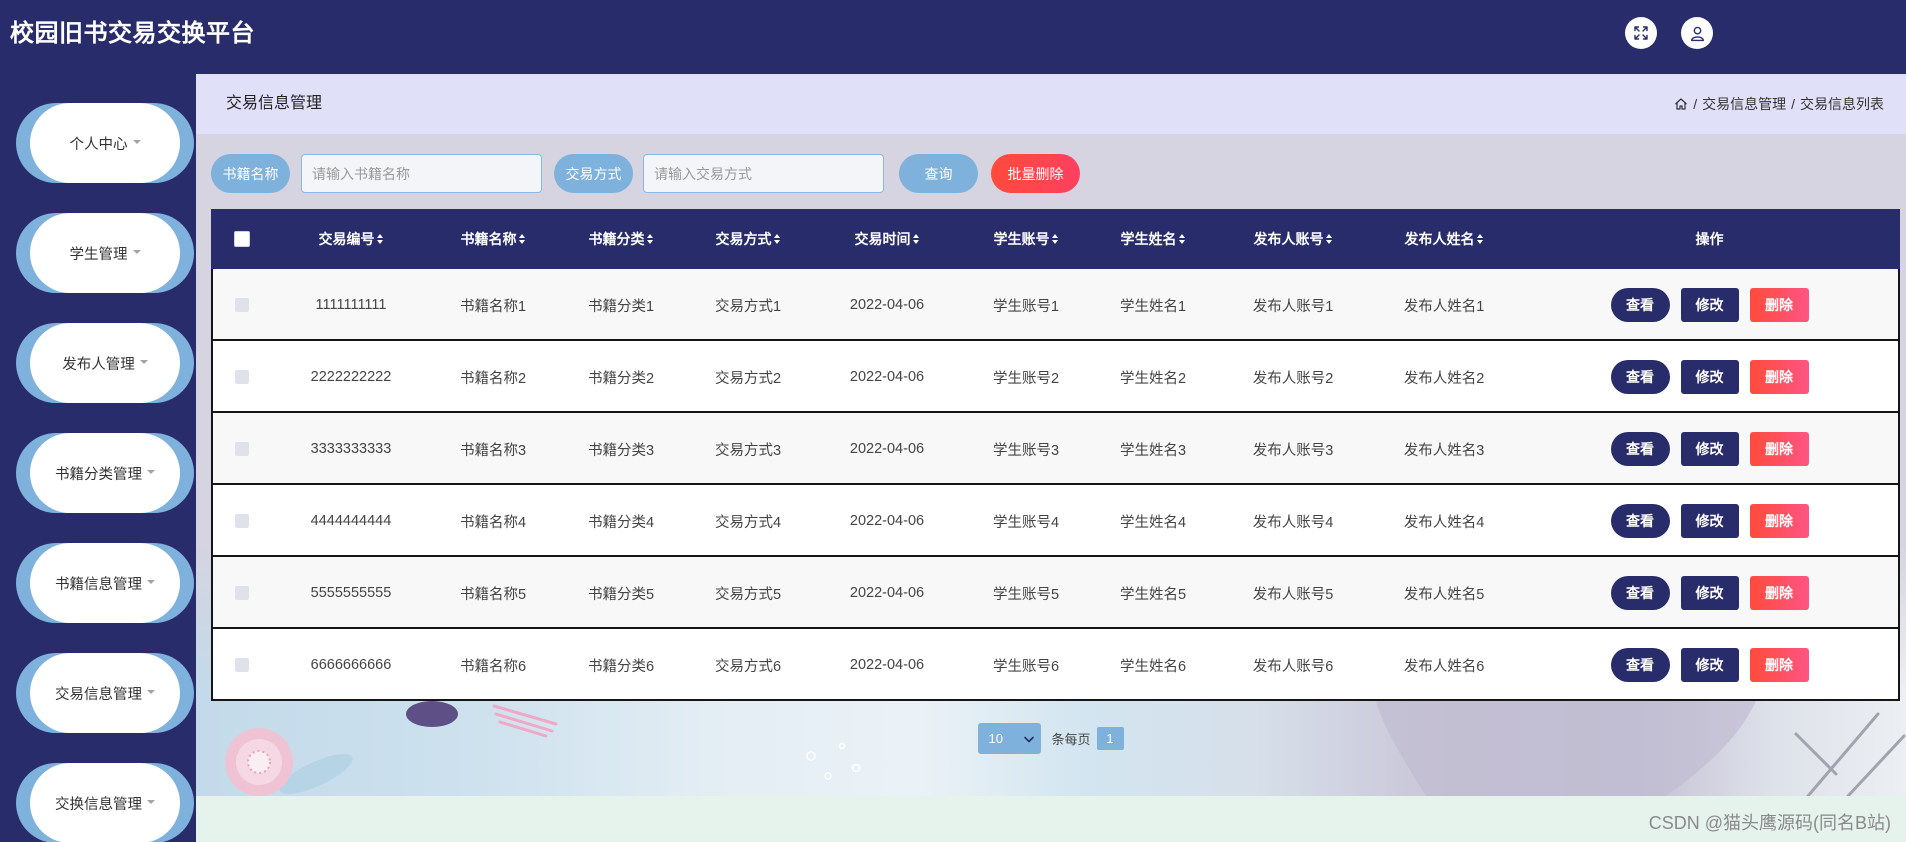 This screenshot has height=842, width=1906. I want to click on sidebar-item-personal-center: 个人中心, so click(105, 143).